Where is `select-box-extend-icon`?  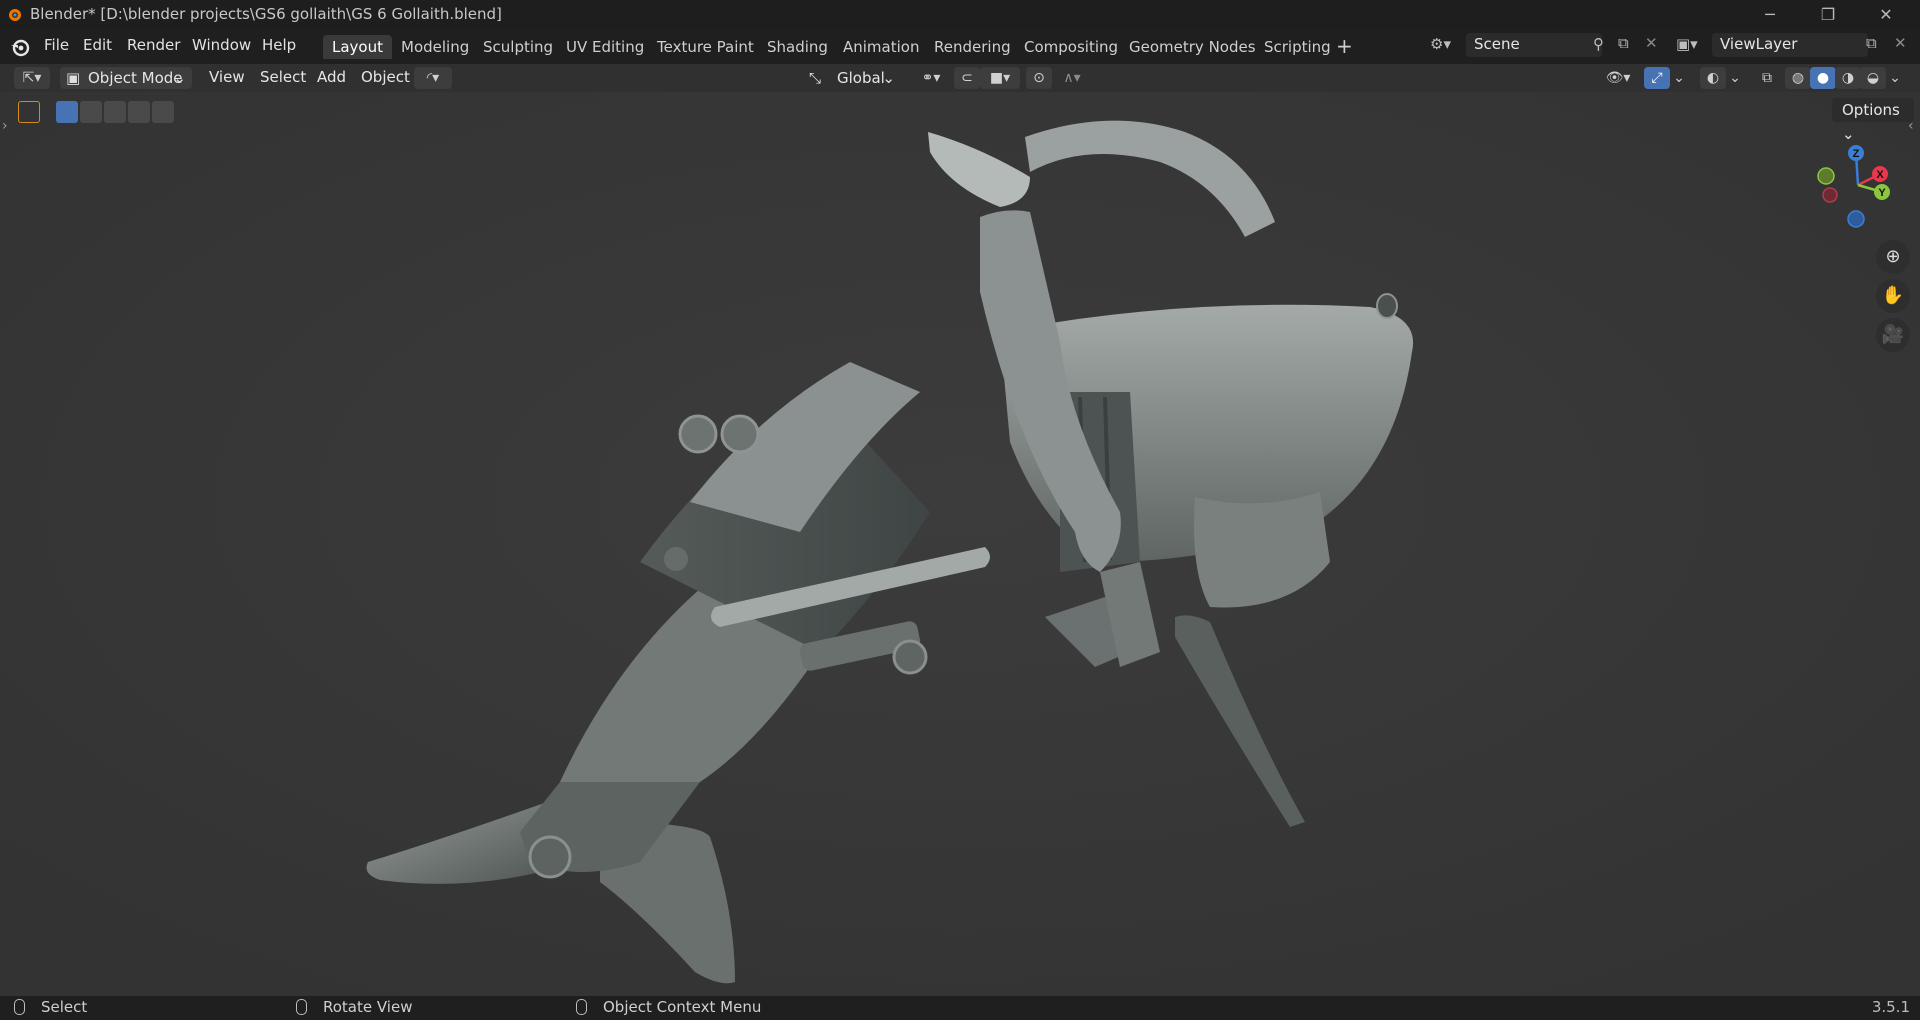
select-box-extend-icon is located at coordinates (91, 112).